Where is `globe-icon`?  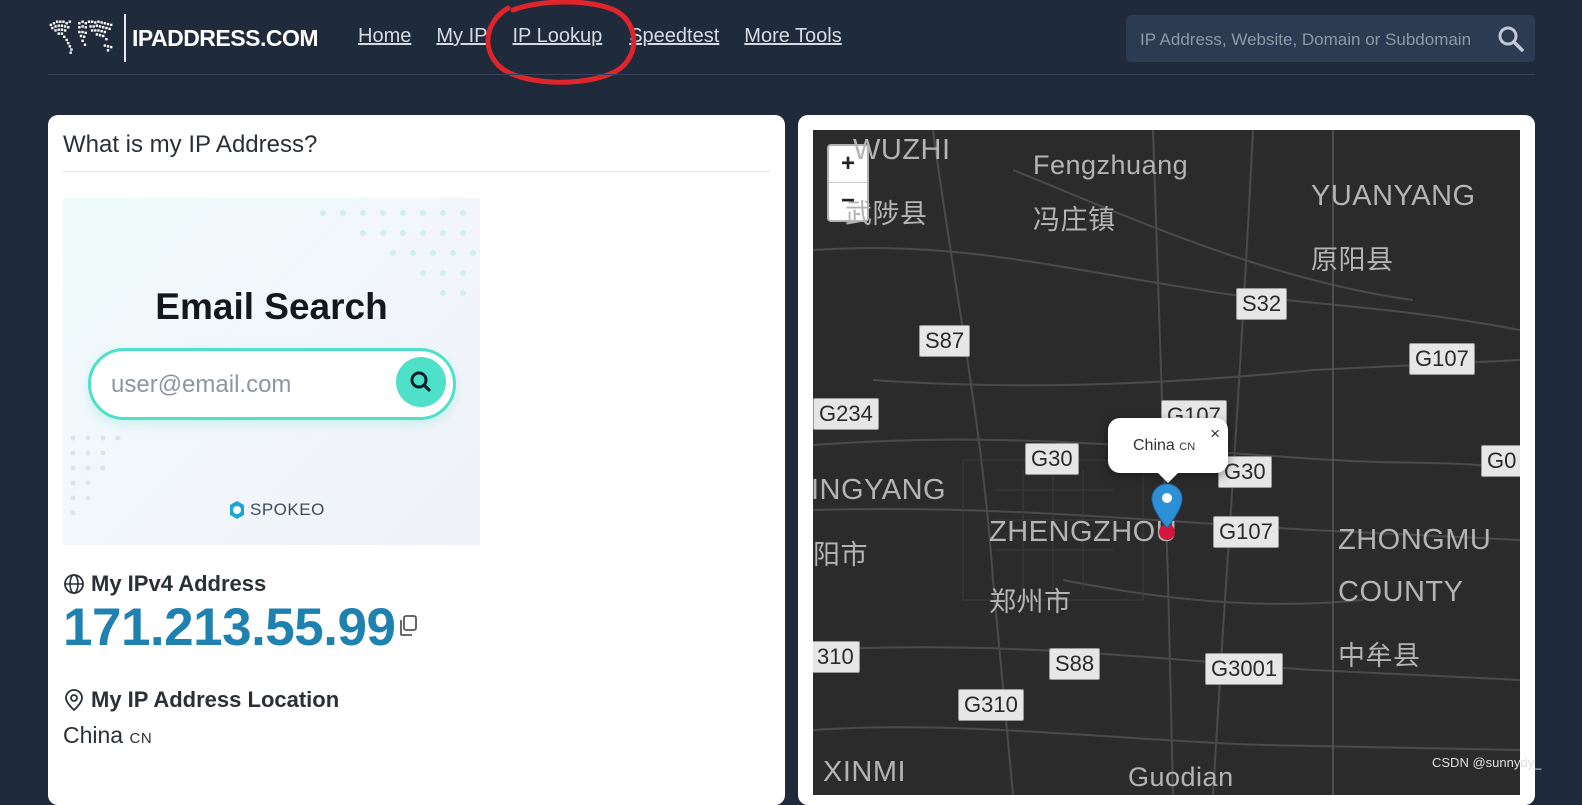 globe-icon is located at coordinates (74, 584).